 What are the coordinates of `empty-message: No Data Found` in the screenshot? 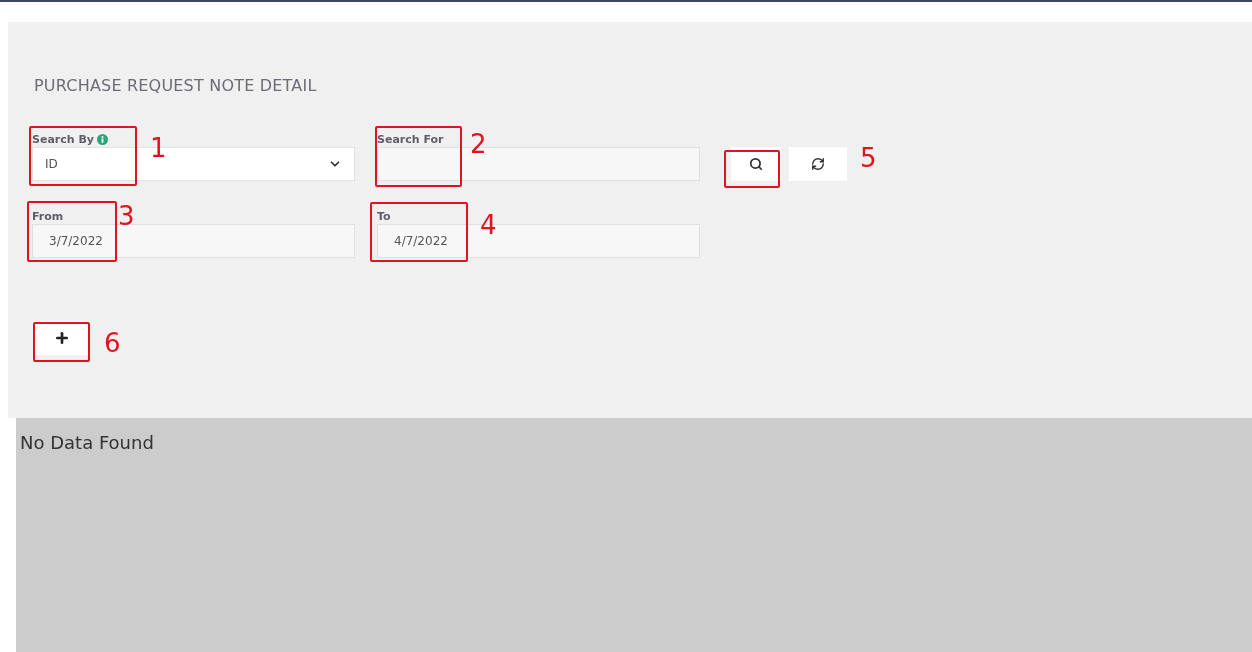 It's located at (87, 442).